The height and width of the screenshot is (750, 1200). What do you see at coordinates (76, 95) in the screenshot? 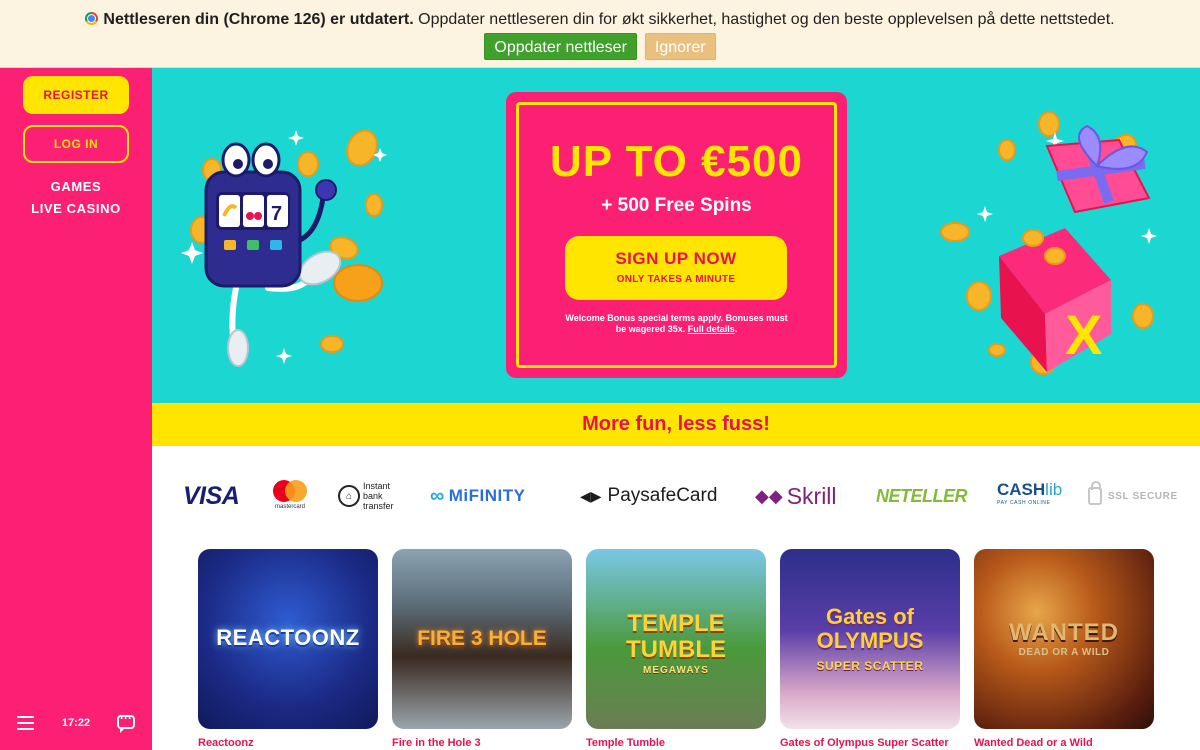
I see `register-button: REGISTER` at bounding box center [76, 95].